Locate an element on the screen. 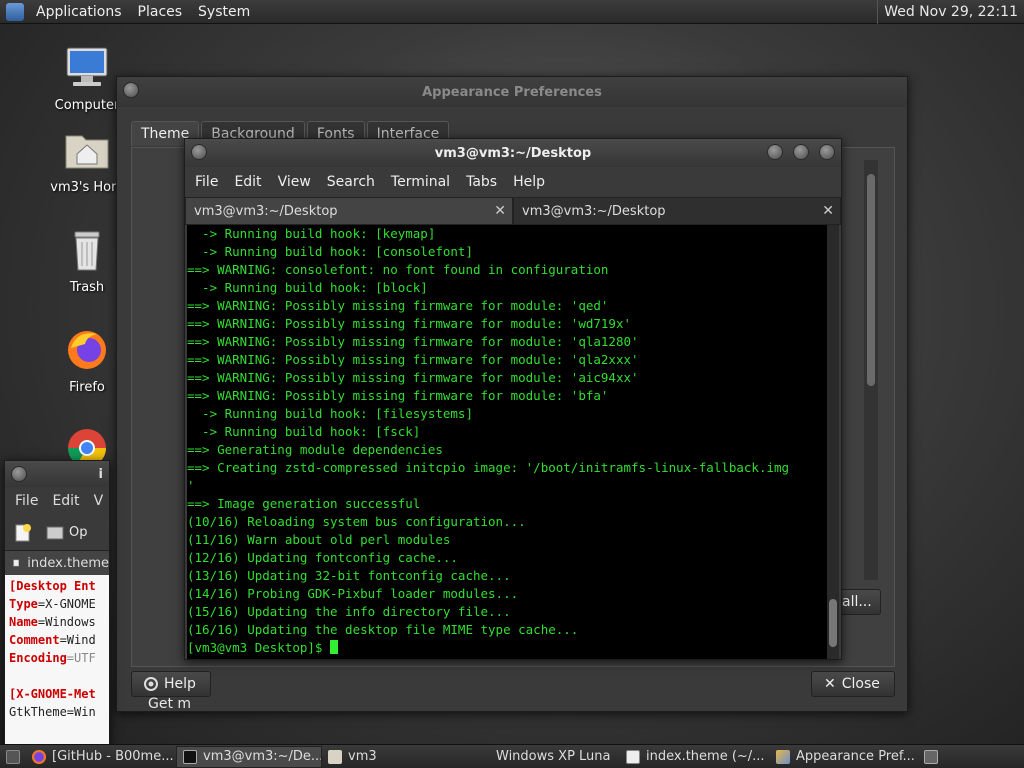 The width and height of the screenshot is (1024, 768). workspace-switcher-icon is located at coordinates (931, 756).